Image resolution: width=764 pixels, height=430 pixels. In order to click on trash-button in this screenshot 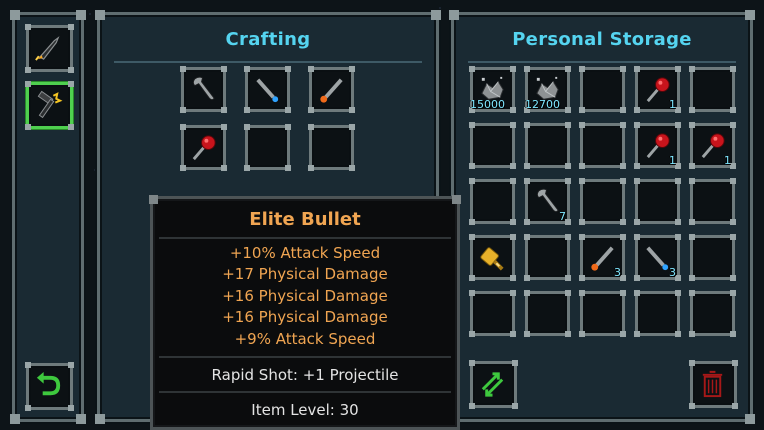, I will do `click(713, 384)`.